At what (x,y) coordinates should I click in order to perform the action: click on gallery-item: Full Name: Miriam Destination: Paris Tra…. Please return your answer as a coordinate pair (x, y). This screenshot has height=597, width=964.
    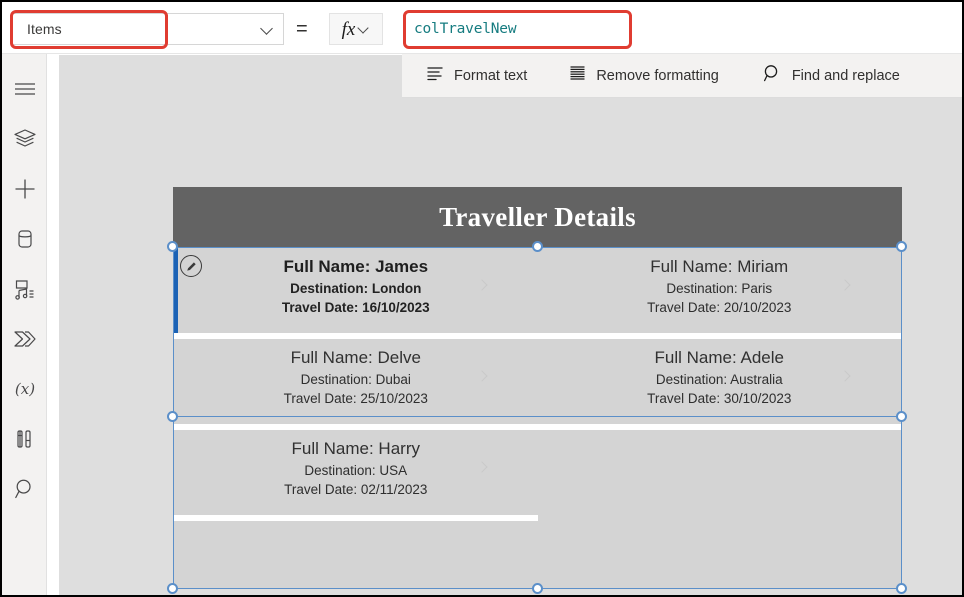
    Looking at the image, I should click on (720, 290).